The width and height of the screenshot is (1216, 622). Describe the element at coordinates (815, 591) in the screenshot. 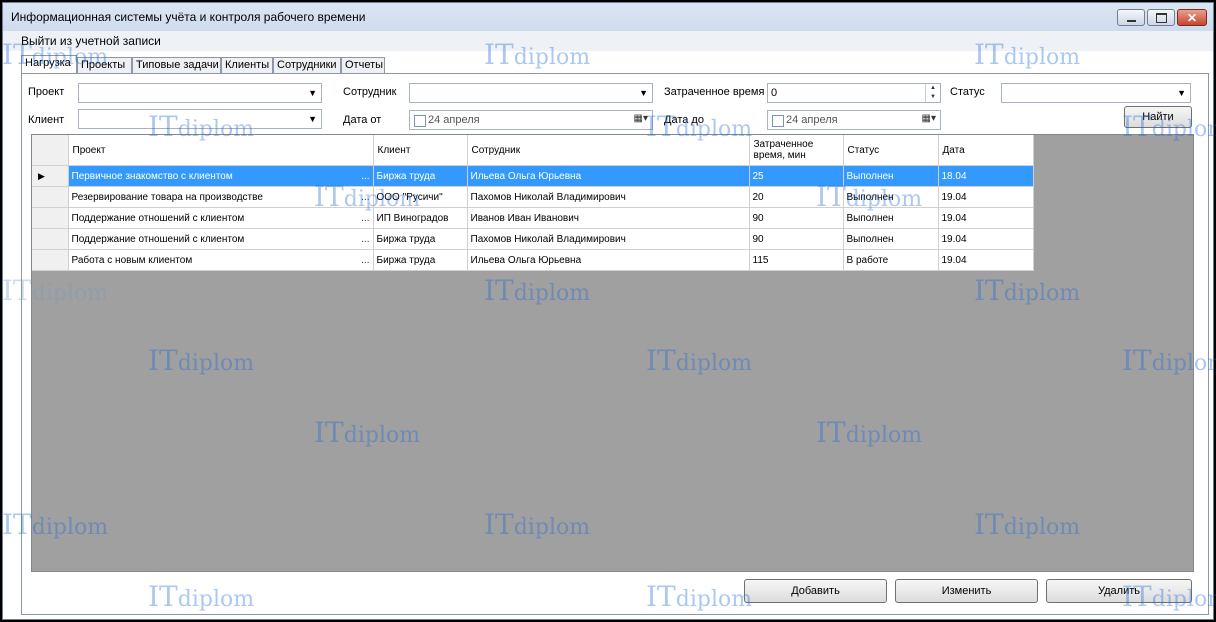

I see `add-button: Добавить` at that location.